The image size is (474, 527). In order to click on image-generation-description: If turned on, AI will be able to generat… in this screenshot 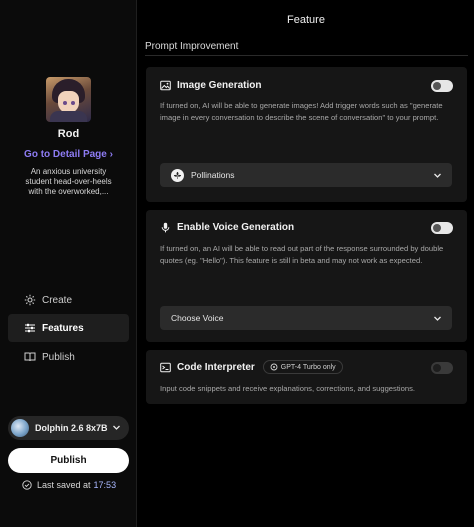, I will do `click(301, 111)`.